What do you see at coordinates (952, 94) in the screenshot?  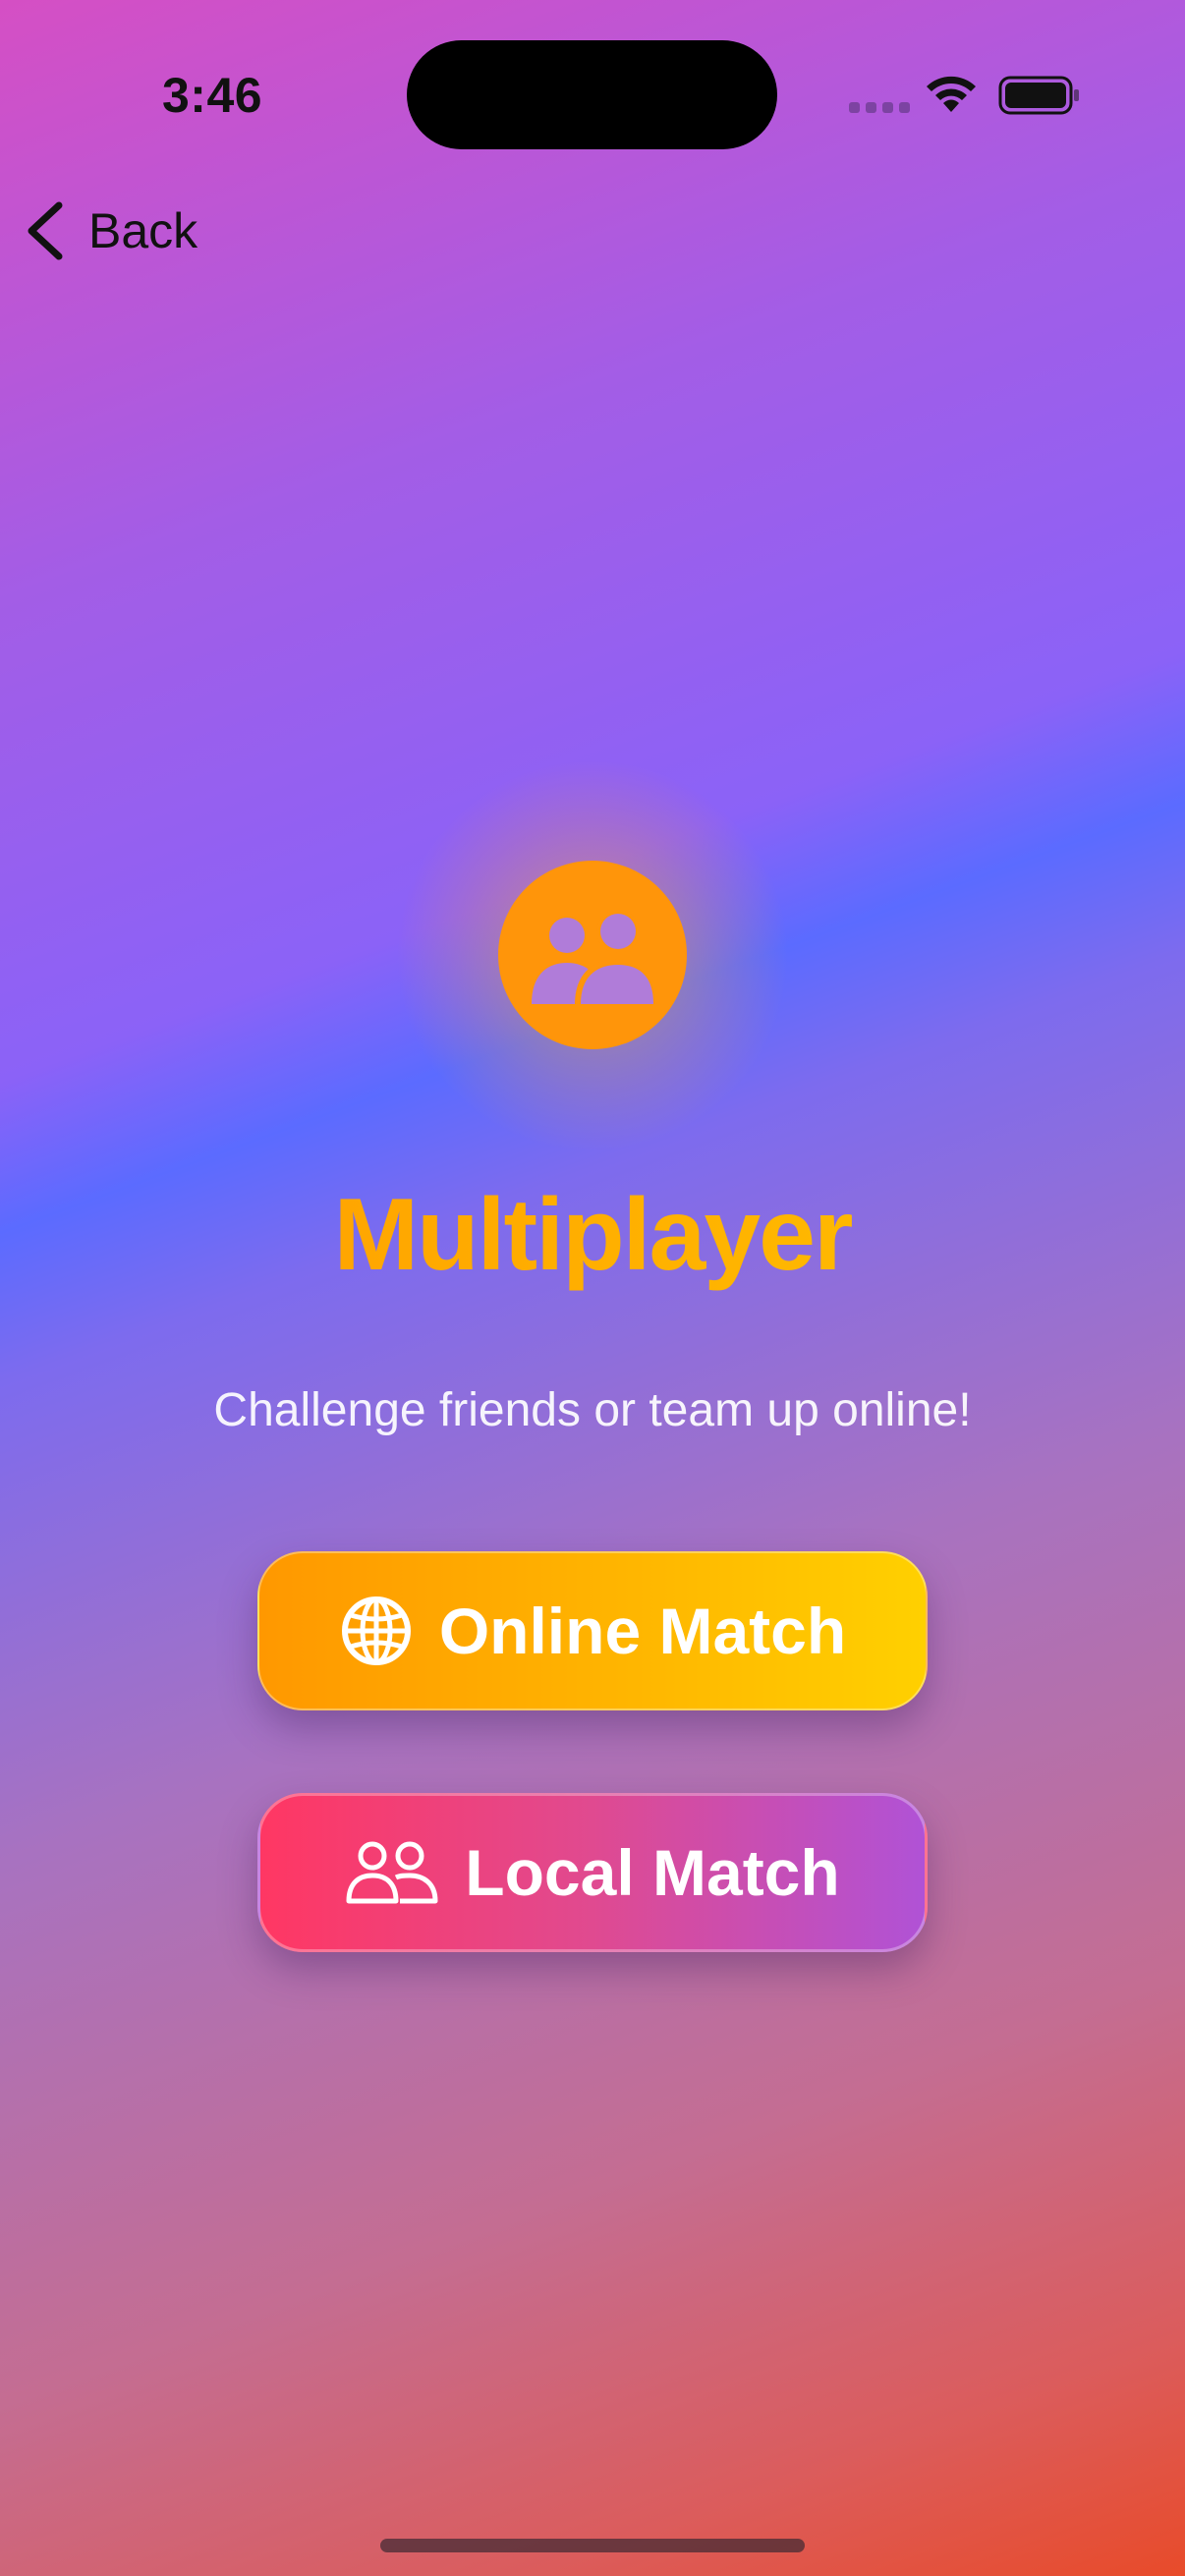 I see `wifi-icon` at bounding box center [952, 94].